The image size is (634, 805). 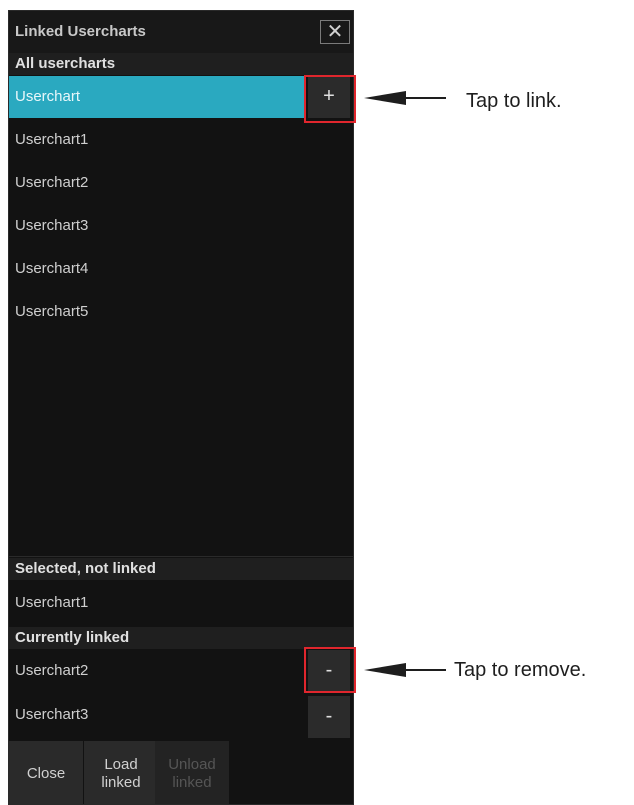 What do you see at coordinates (181, 32) in the screenshot?
I see `title-bar: Linked Usercharts ✕` at bounding box center [181, 32].